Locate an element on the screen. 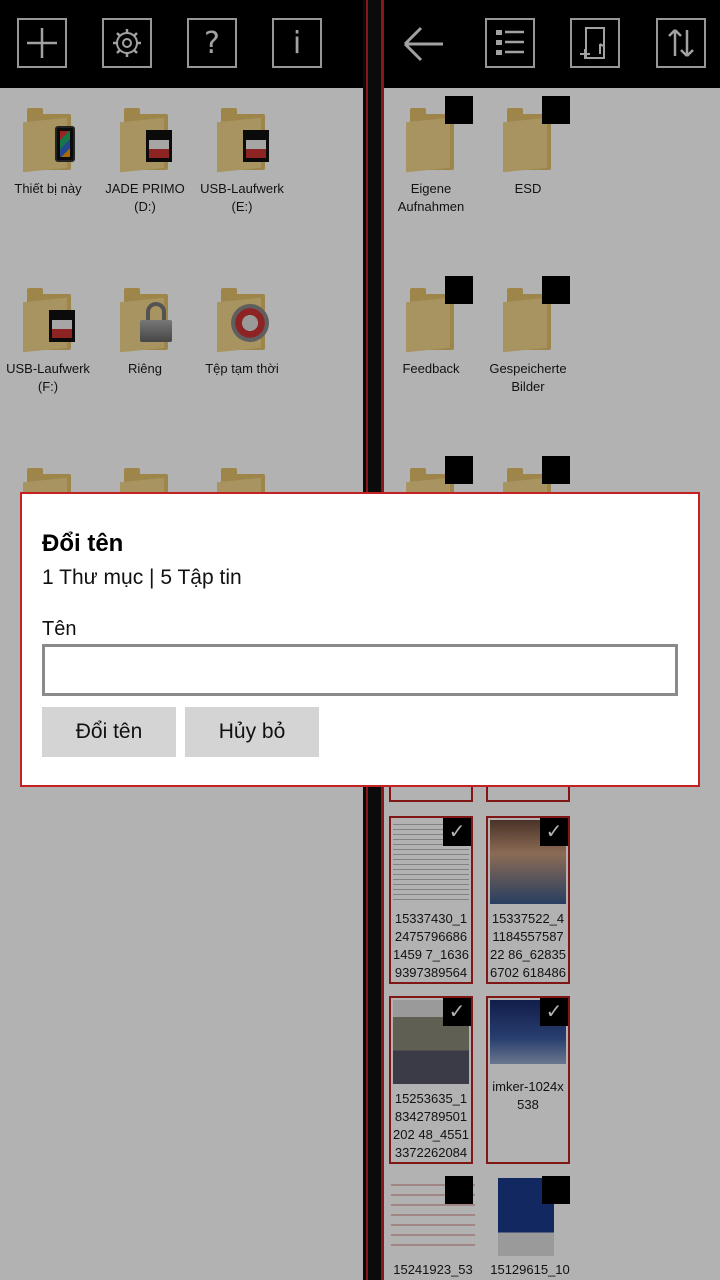 The image size is (720, 1280). cancel-button: Hủy bỏ is located at coordinates (252, 732).